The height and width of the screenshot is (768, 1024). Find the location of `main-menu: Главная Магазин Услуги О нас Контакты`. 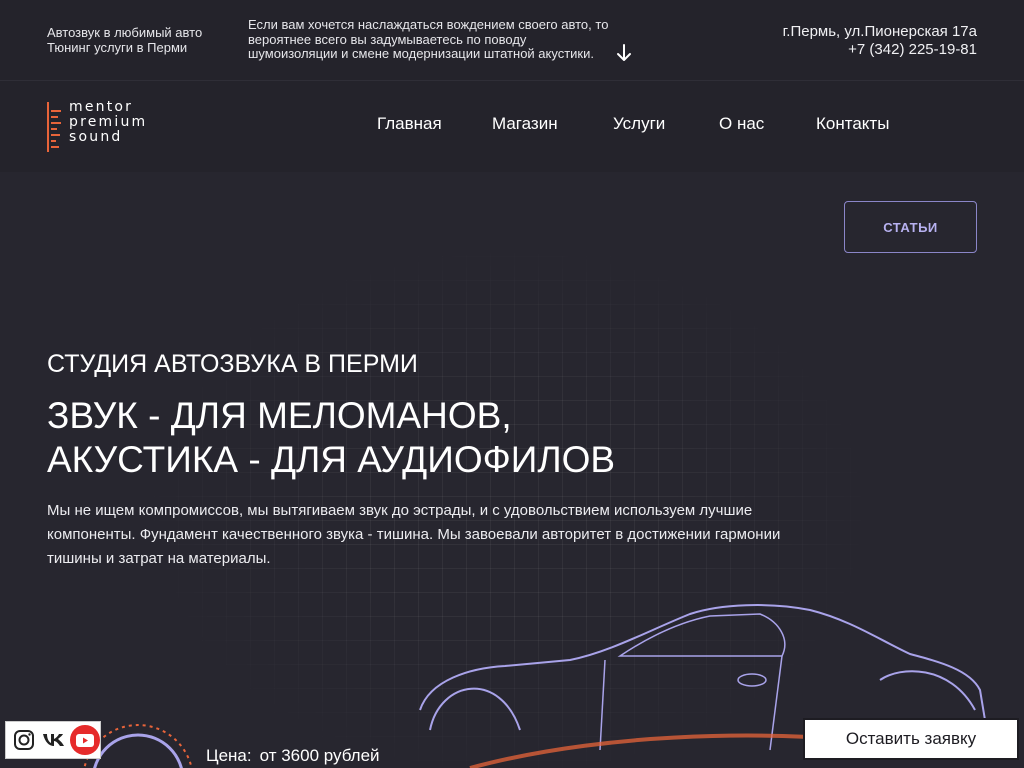

main-menu: Главная Магазин Услуги О нас Контакты is located at coordinates (512, 125).